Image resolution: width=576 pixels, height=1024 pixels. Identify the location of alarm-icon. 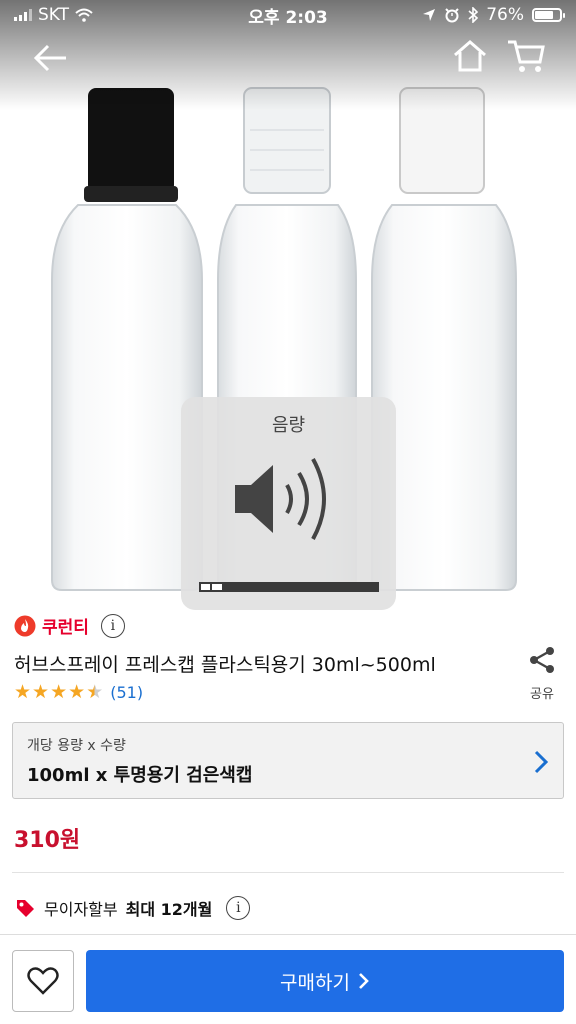
(452, 15).